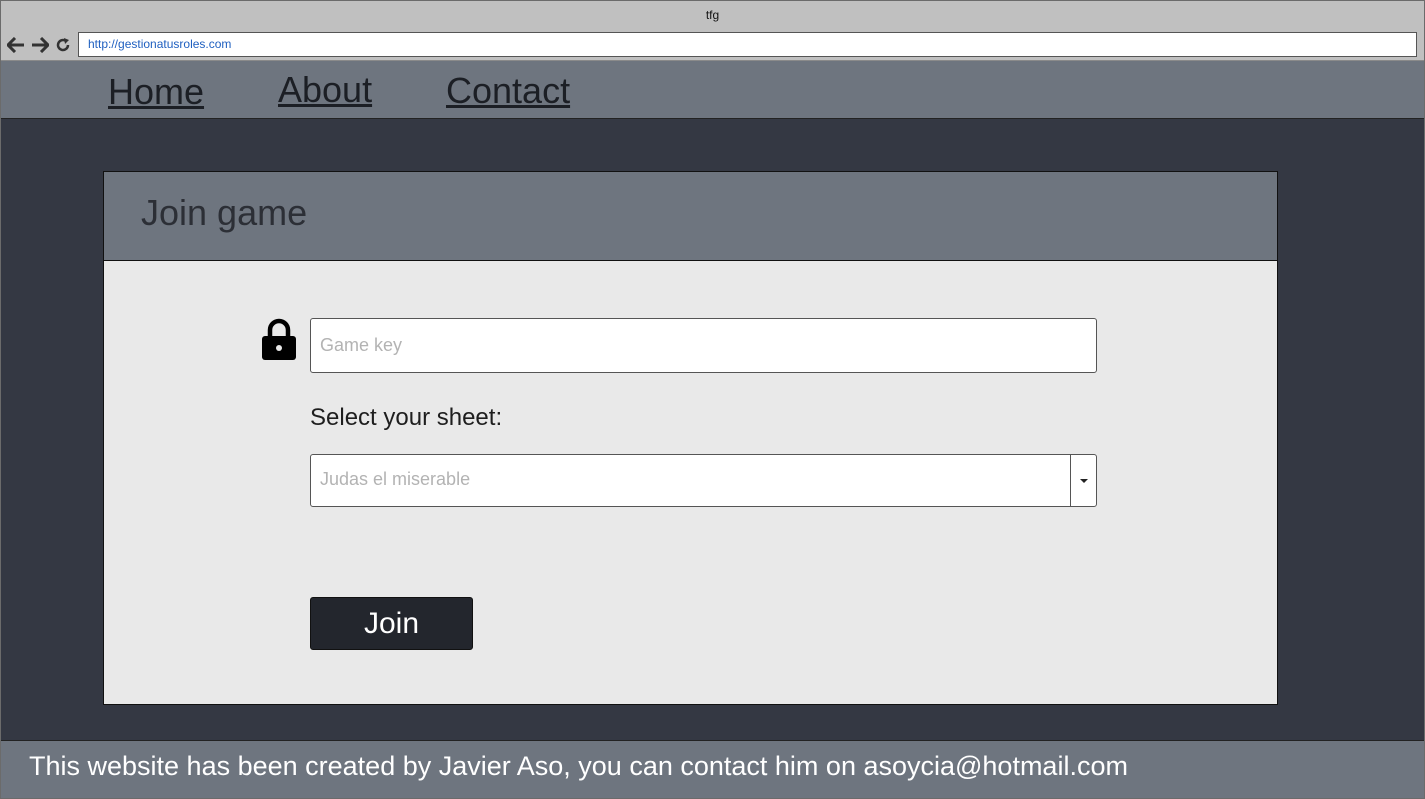  I want to click on window-title: tfg, so click(712, 15).